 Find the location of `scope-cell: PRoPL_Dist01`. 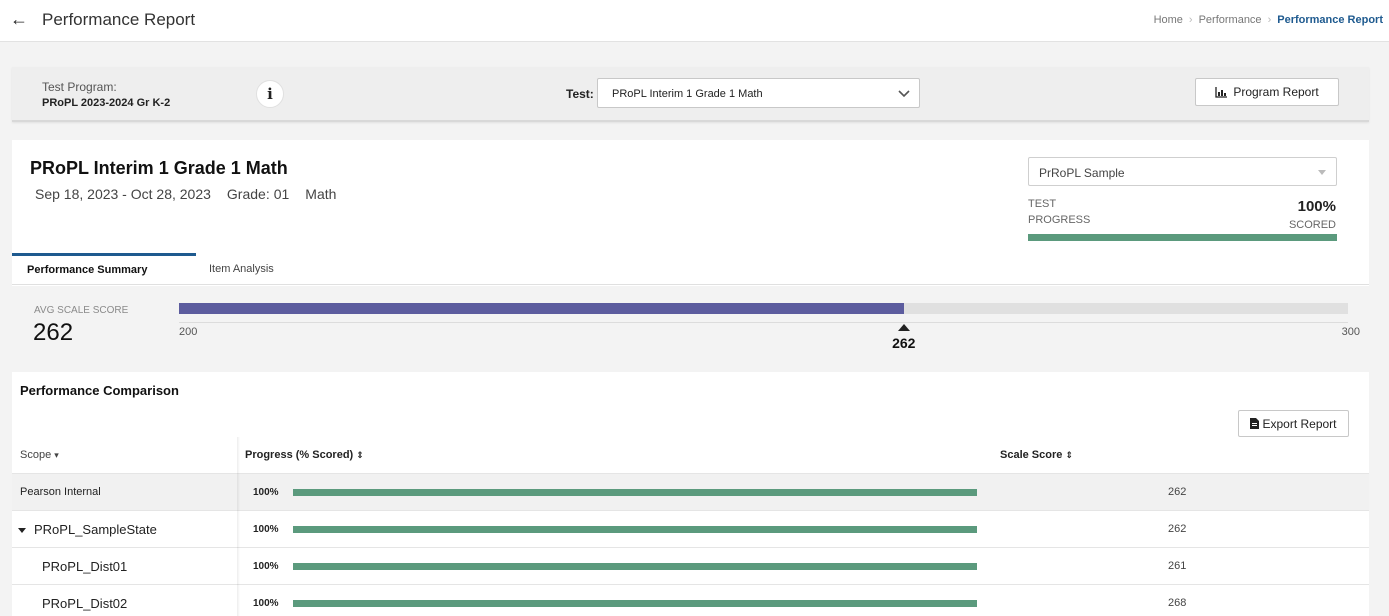

scope-cell: PRoPL_Dist01 is located at coordinates (84, 566).